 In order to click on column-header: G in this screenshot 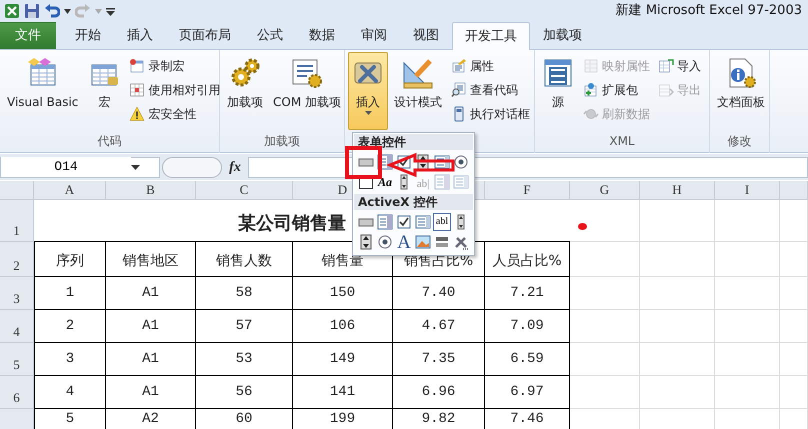, I will do `click(605, 190)`.